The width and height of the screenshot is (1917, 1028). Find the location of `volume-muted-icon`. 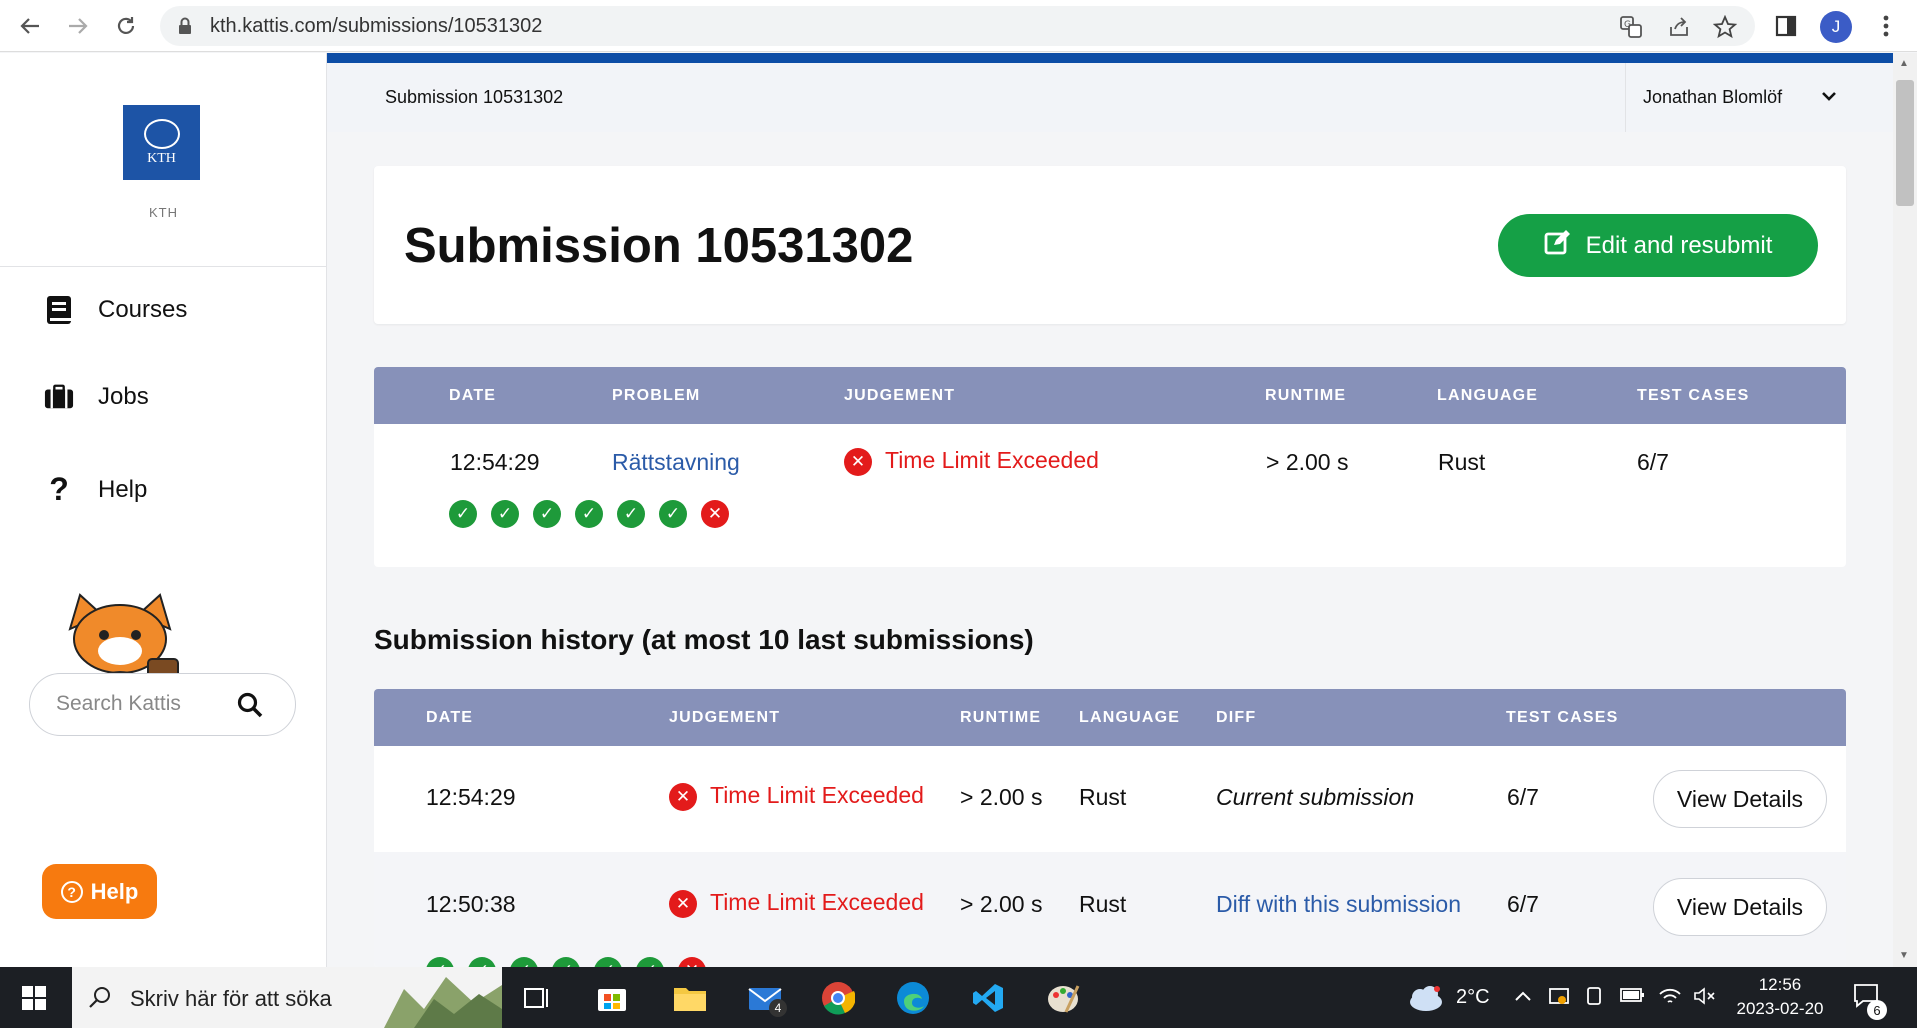

volume-muted-icon is located at coordinates (1705, 999).